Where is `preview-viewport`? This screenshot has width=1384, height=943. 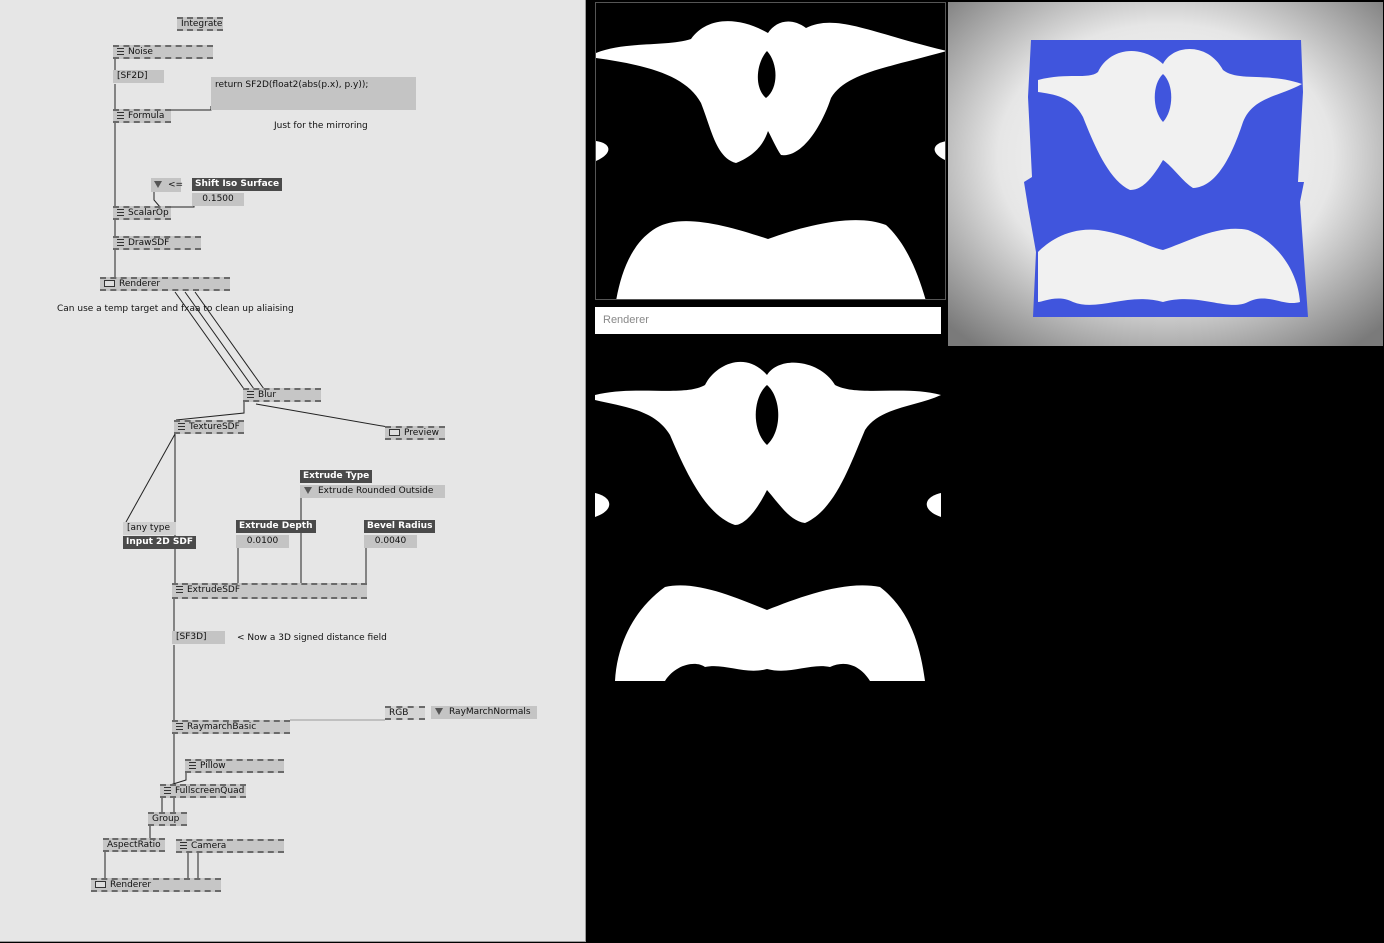 preview-viewport is located at coordinates (770, 151).